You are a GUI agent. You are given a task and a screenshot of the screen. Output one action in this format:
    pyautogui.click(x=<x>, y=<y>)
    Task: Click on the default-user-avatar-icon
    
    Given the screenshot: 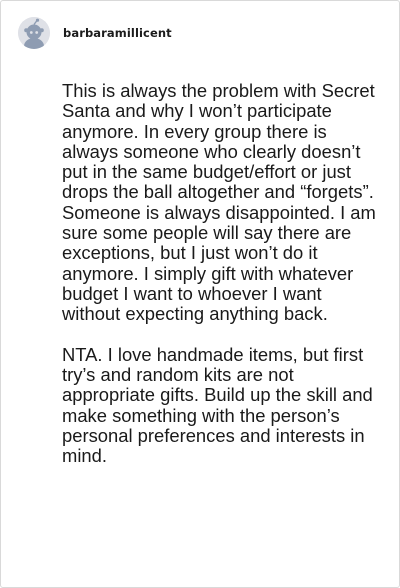 What is the action you would take?
    pyautogui.click(x=34, y=33)
    